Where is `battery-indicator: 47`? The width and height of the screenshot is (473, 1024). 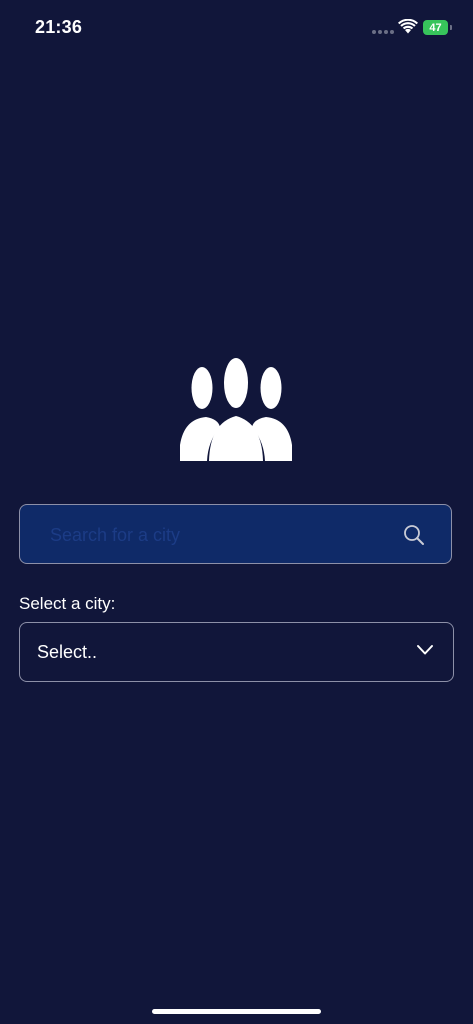
battery-indicator: 47 is located at coordinates (435, 27).